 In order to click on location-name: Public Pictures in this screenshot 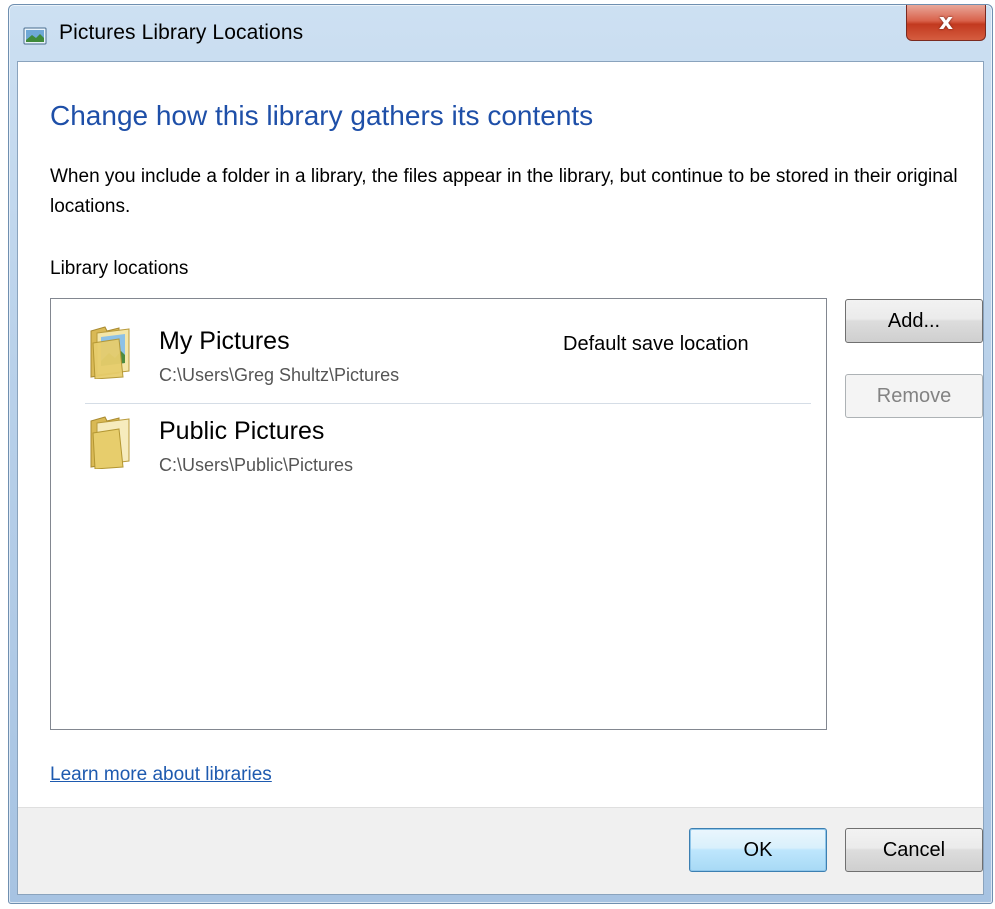, I will do `click(242, 431)`.